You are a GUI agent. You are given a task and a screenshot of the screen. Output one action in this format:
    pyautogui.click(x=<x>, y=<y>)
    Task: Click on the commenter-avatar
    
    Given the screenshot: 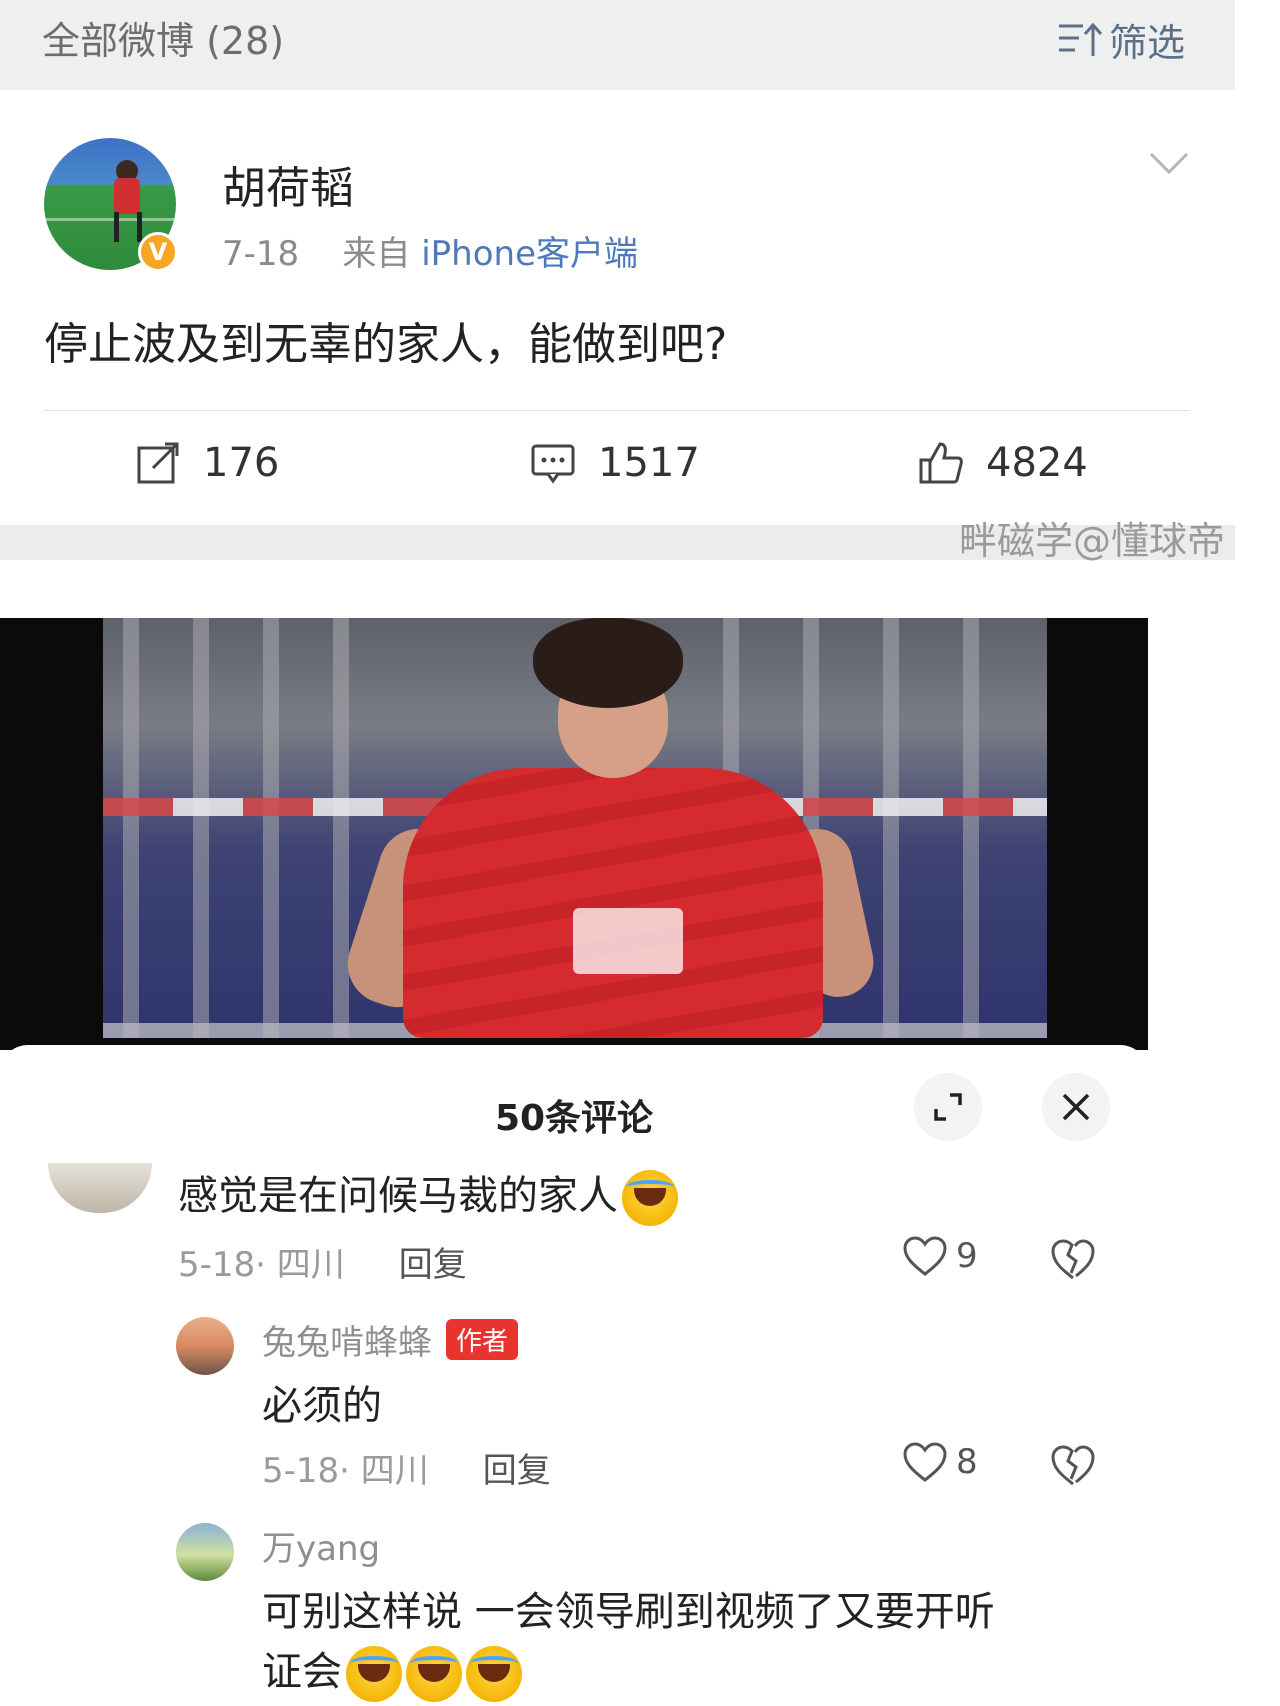 What is the action you would take?
    pyautogui.click(x=100, y=1188)
    